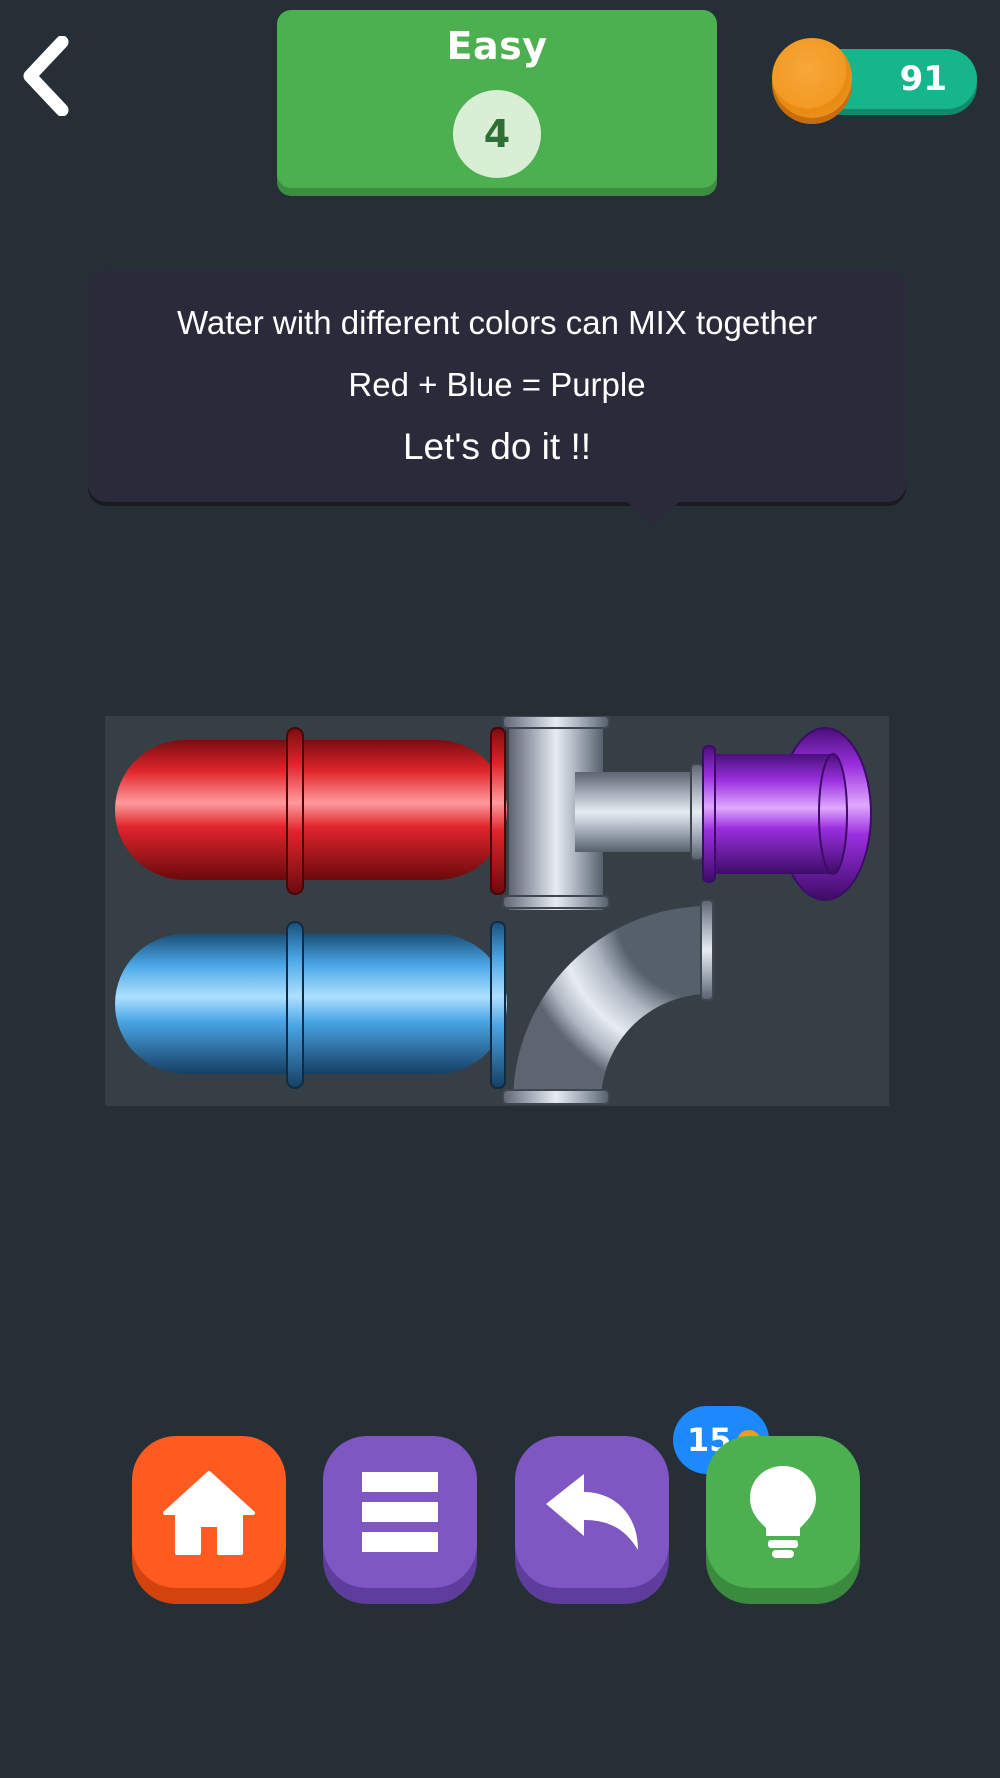 This screenshot has height=1778, width=1000. I want to click on coin-icon, so click(812, 78).